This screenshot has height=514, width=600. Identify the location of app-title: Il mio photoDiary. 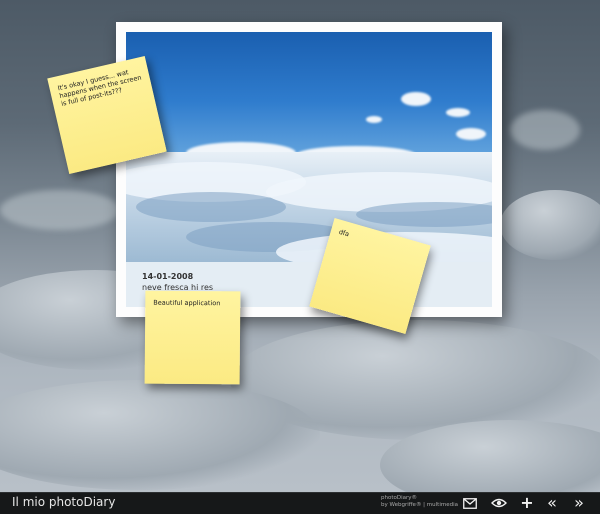
(64, 502).